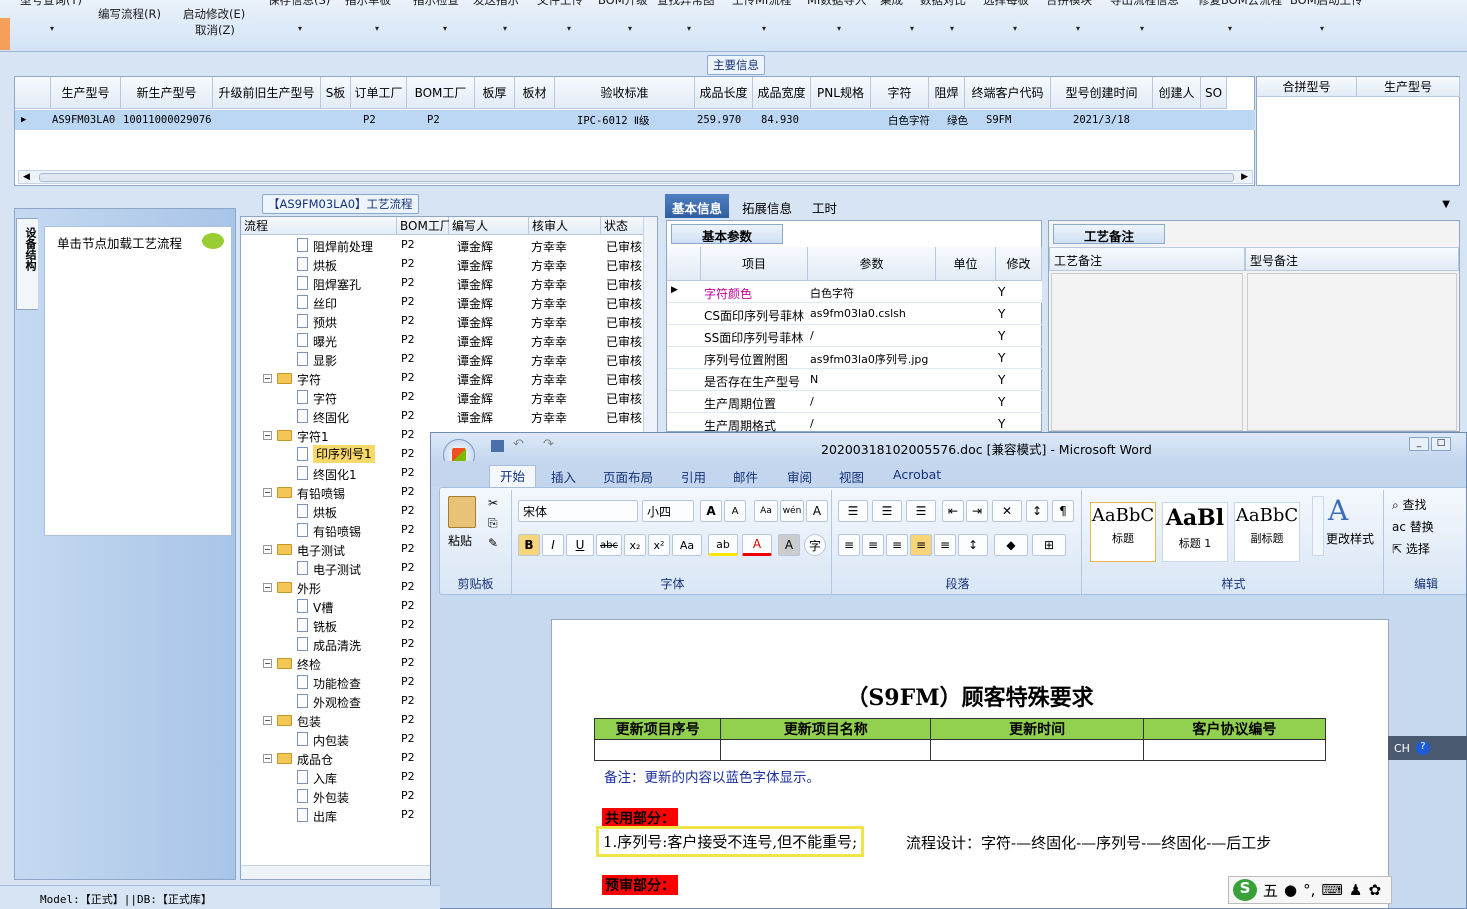 The height and width of the screenshot is (909, 1467). Describe the element at coordinates (973, 545) in the screenshot. I see `line-spacing-icon: ↕` at that location.